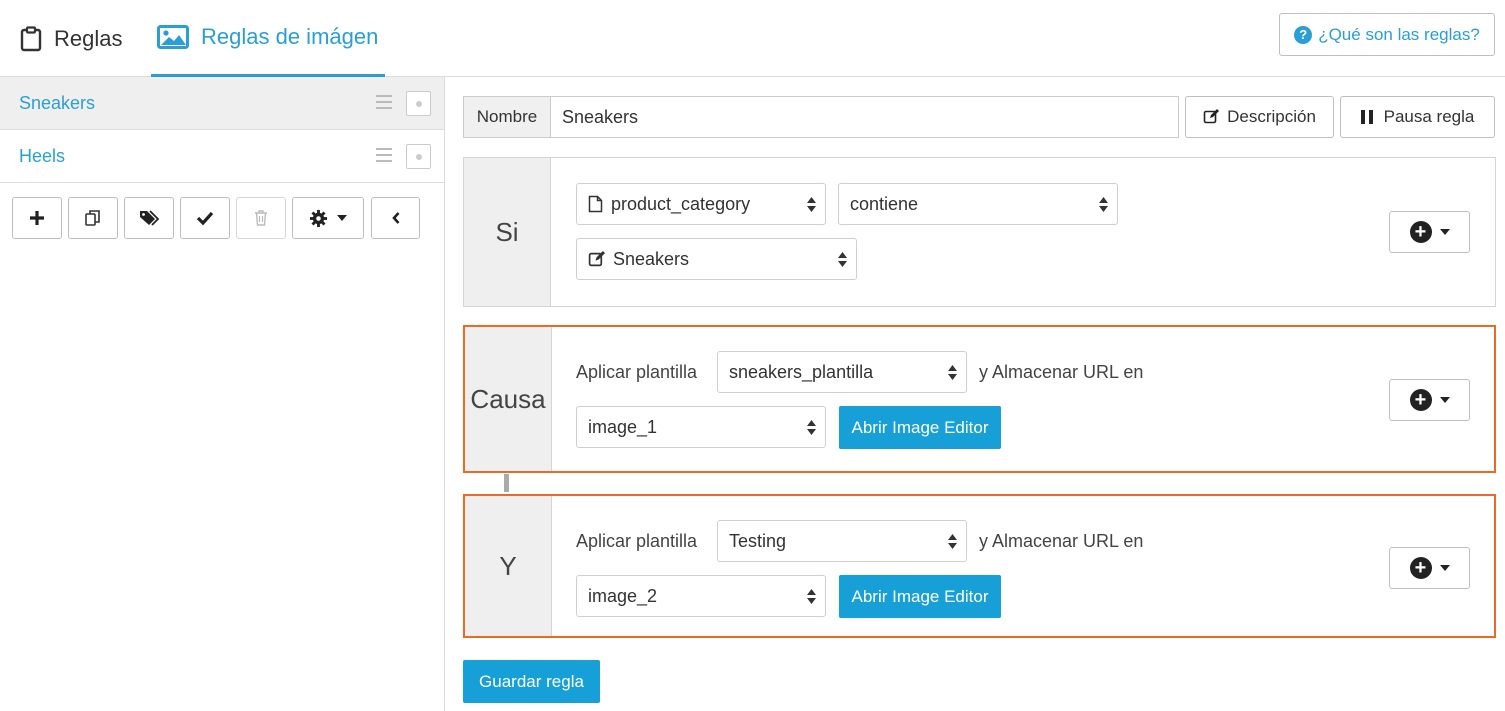 The height and width of the screenshot is (711, 1505). I want to click on sidebar-item-label: Heels, so click(42, 155).